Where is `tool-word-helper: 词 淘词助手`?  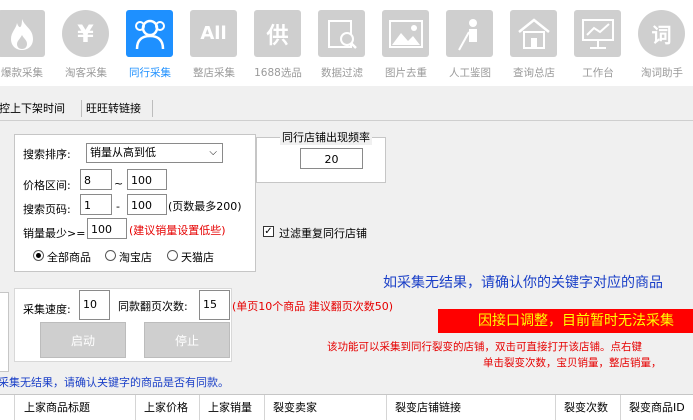 tool-word-helper: 词 淘词助手 is located at coordinates (662, 46).